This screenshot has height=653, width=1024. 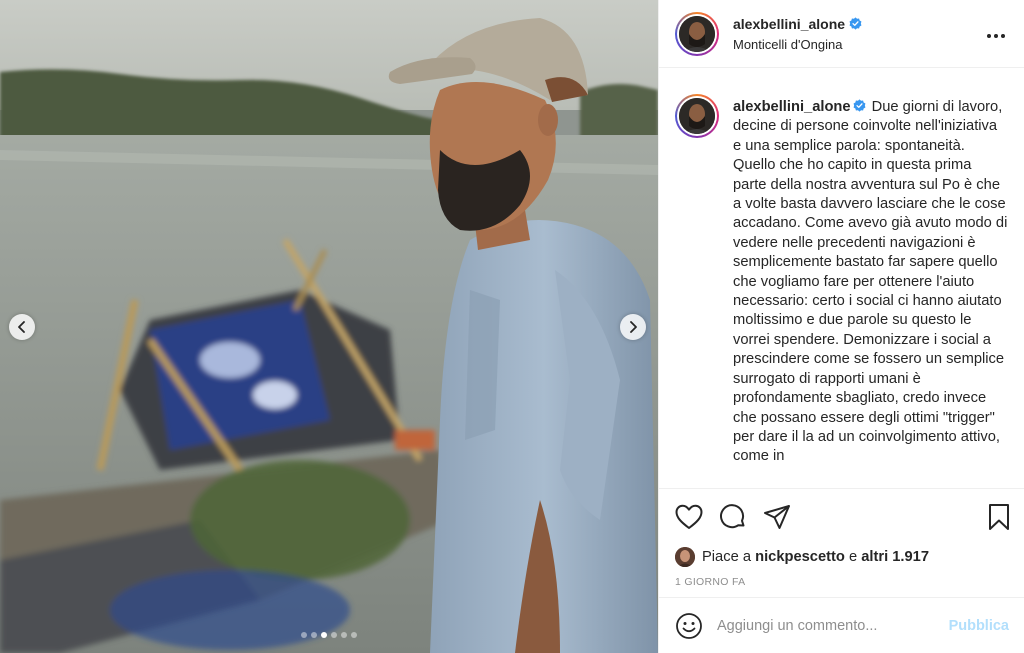 I want to click on story-ring, so click(x=697, y=33).